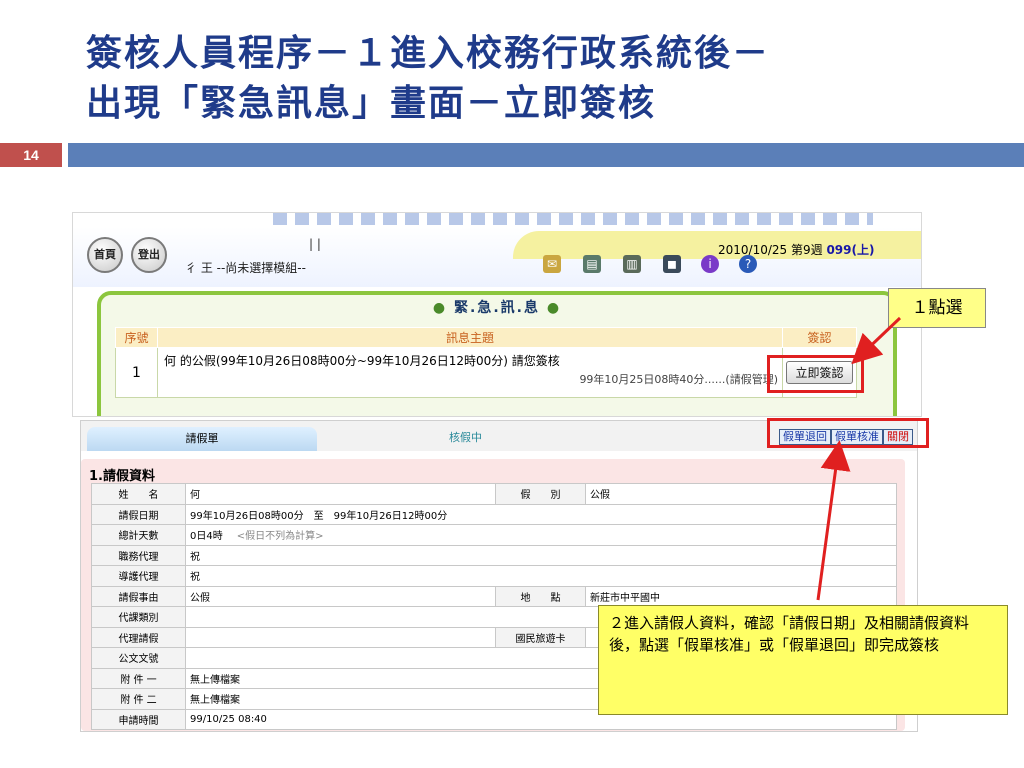 The image size is (1024, 768). What do you see at coordinates (202, 439) in the screenshot?
I see `tab-leave-form: 請假單` at bounding box center [202, 439].